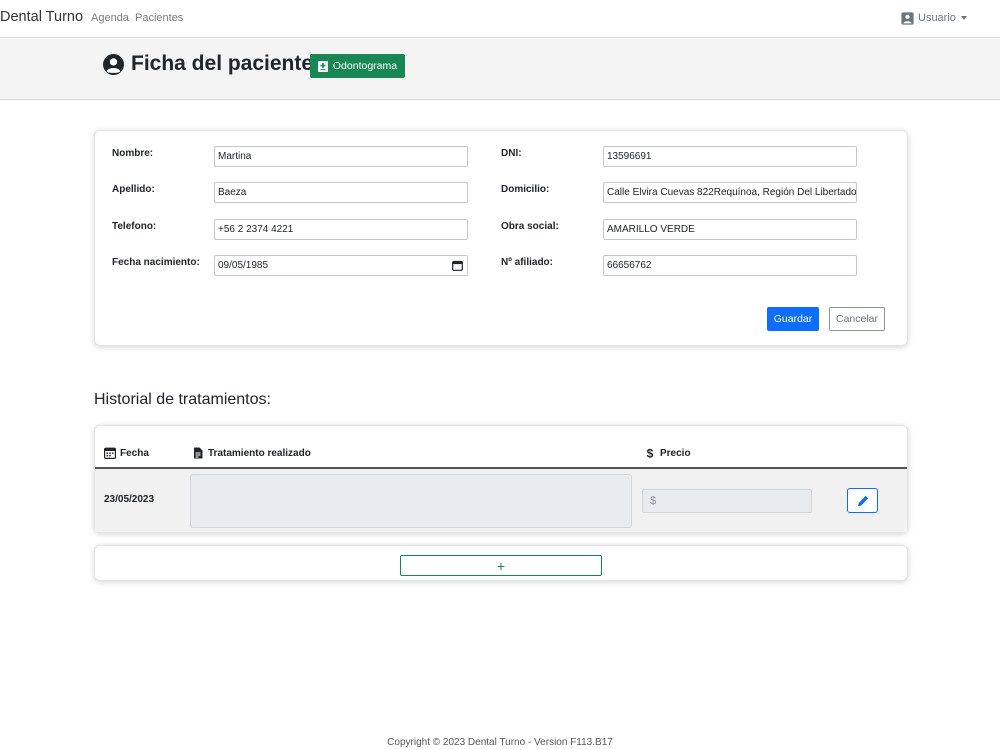  I want to click on user-menu-label: Usuario, so click(937, 18).